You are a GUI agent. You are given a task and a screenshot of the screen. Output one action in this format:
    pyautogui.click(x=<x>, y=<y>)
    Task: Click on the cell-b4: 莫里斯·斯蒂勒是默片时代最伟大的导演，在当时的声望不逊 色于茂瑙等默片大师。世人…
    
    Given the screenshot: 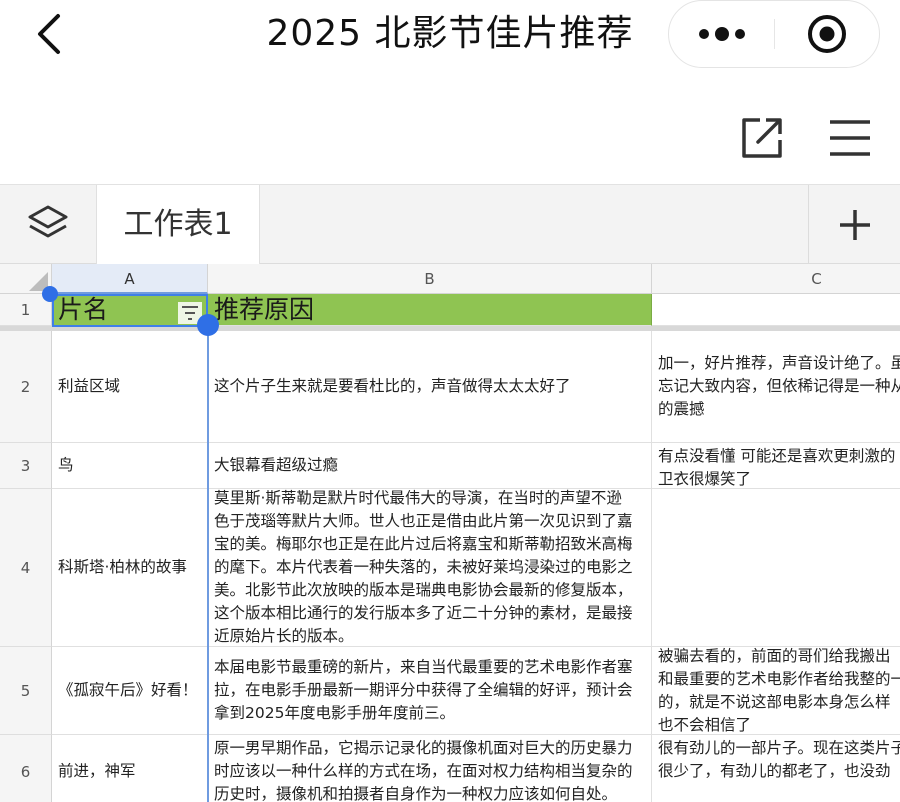 What is the action you would take?
    pyautogui.click(x=430, y=568)
    